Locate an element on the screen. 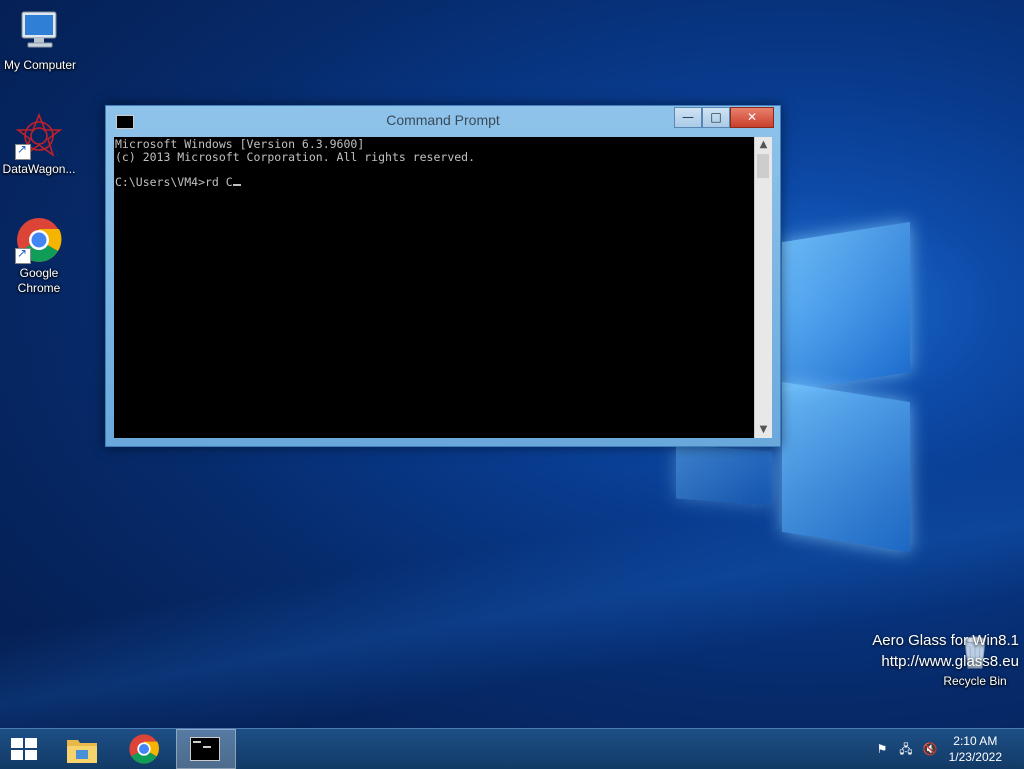 This screenshot has height=769, width=1024. window-titlebar: Command Prompt — □ ✕ is located at coordinates (443, 121).